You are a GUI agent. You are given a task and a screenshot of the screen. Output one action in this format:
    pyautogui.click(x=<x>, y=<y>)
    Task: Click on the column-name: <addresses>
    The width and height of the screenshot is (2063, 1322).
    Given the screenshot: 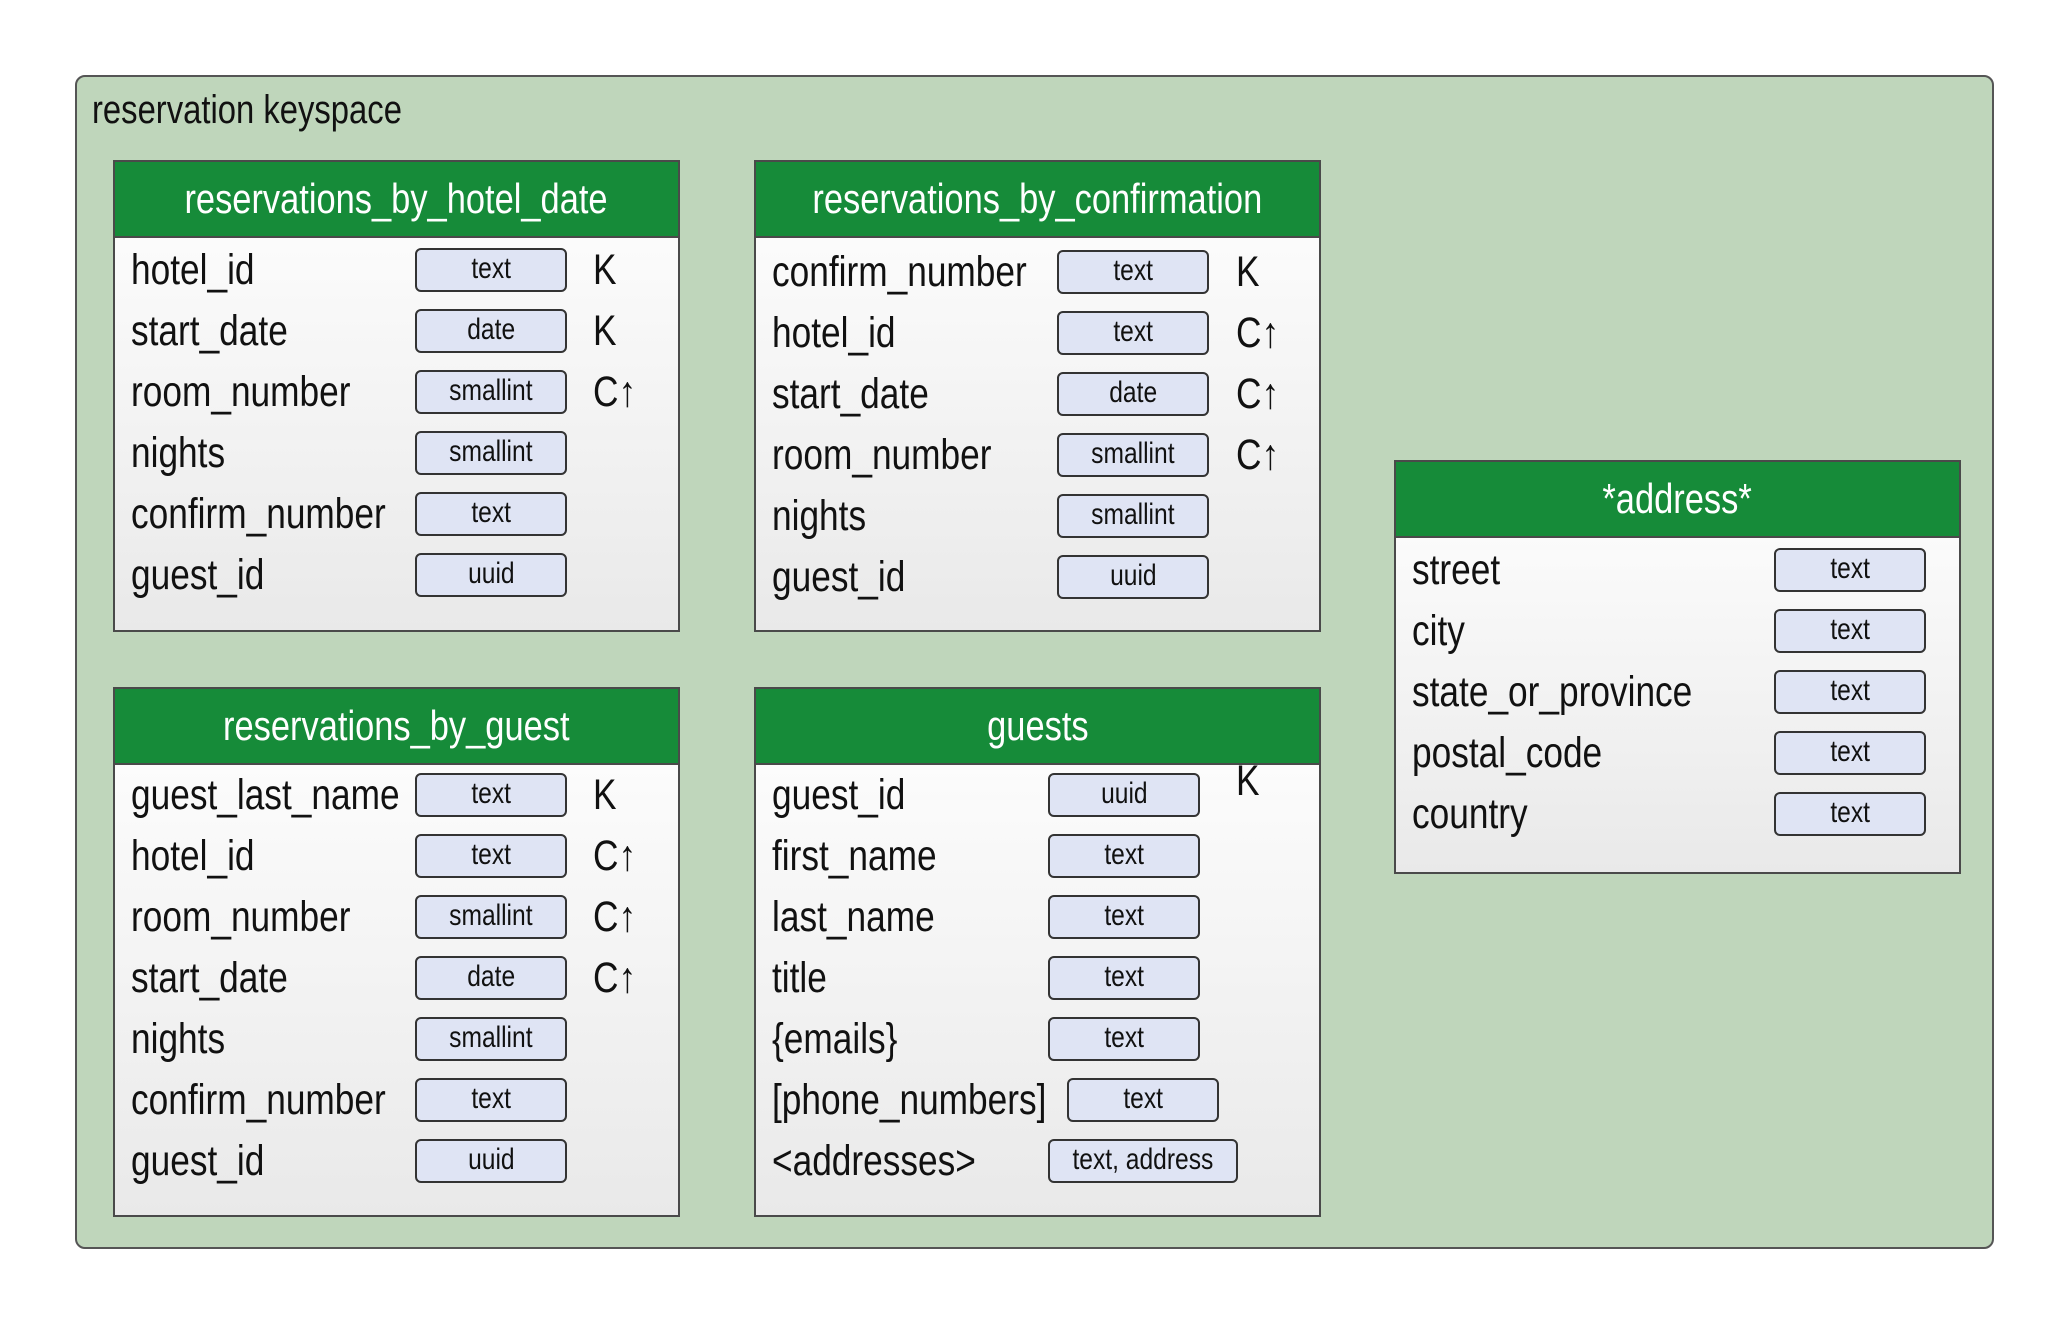 What is the action you would take?
    pyautogui.click(x=874, y=1161)
    